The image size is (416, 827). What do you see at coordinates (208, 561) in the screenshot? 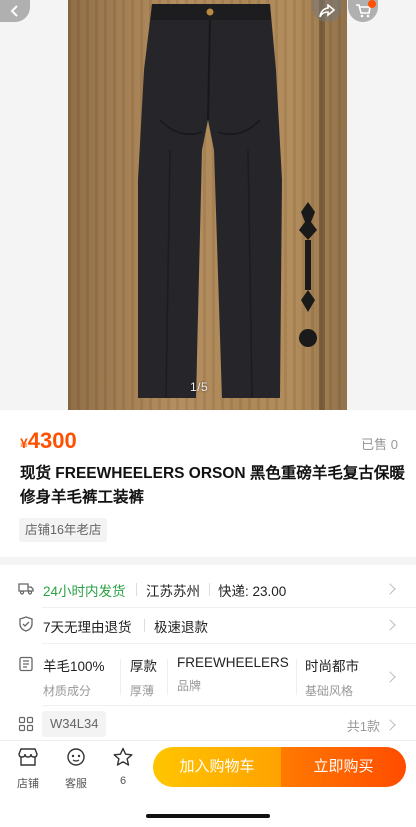
I see `section-divider` at bounding box center [208, 561].